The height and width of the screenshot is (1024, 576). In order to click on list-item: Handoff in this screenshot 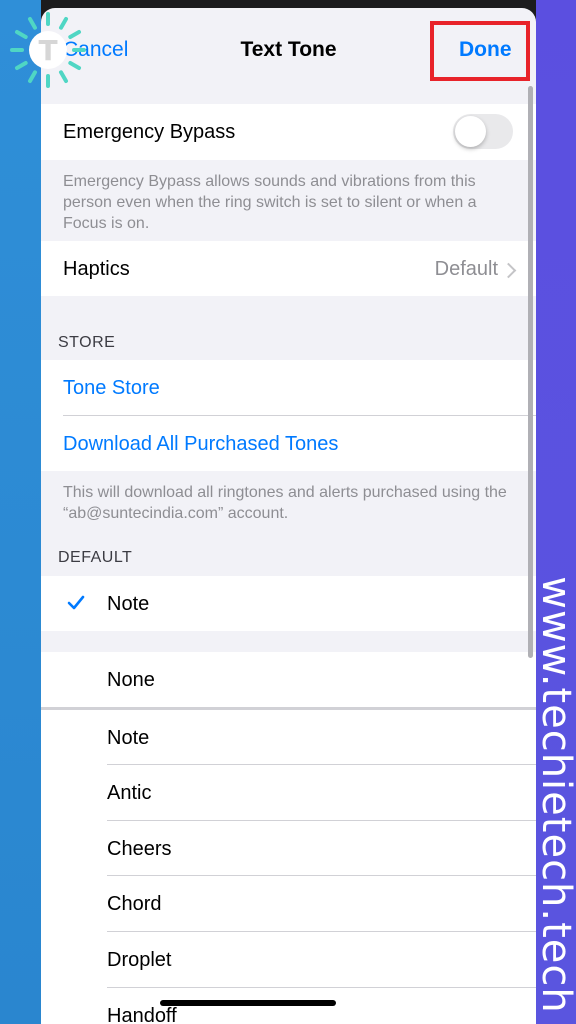, I will do `click(288, 1006)`.